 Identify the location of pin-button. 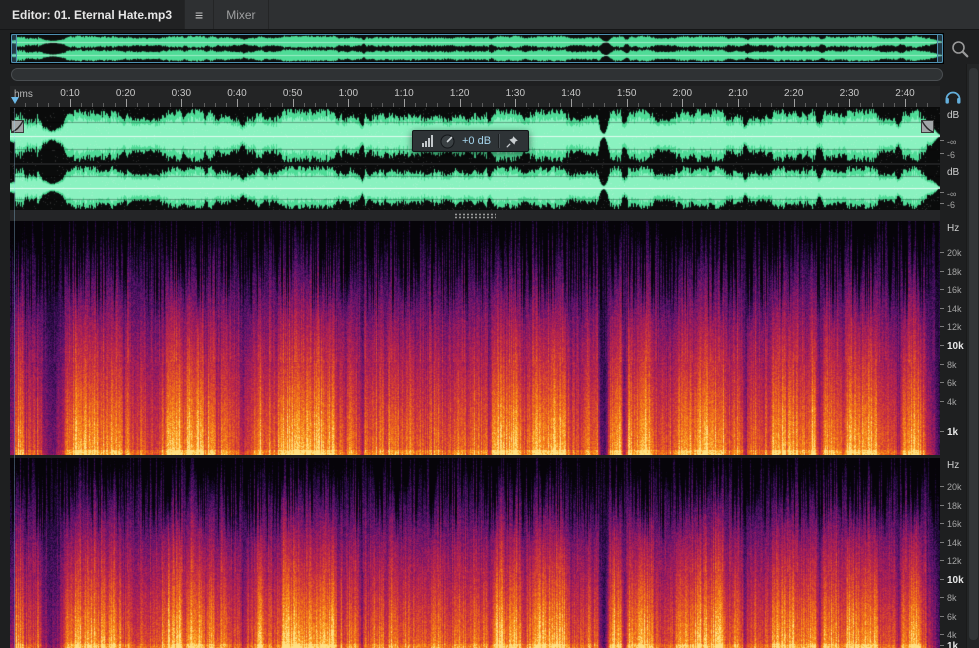
(512, 141).